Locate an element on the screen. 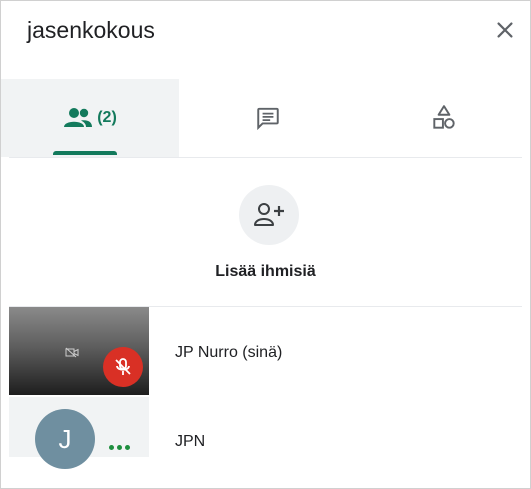 The image size is (531, 489). person-add-icon is located at coordinates (269, 214).